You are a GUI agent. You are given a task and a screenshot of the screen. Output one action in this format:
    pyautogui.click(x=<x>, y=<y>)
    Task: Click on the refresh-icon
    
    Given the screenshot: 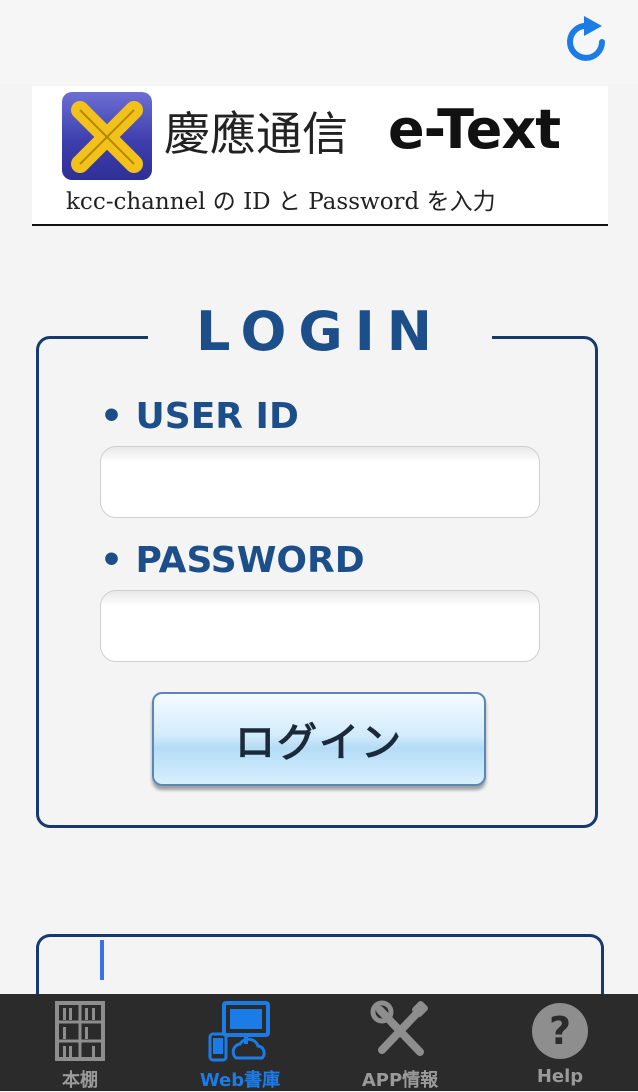 What is the action you would take?
    pyautogui.click(x=586, y=38)
    